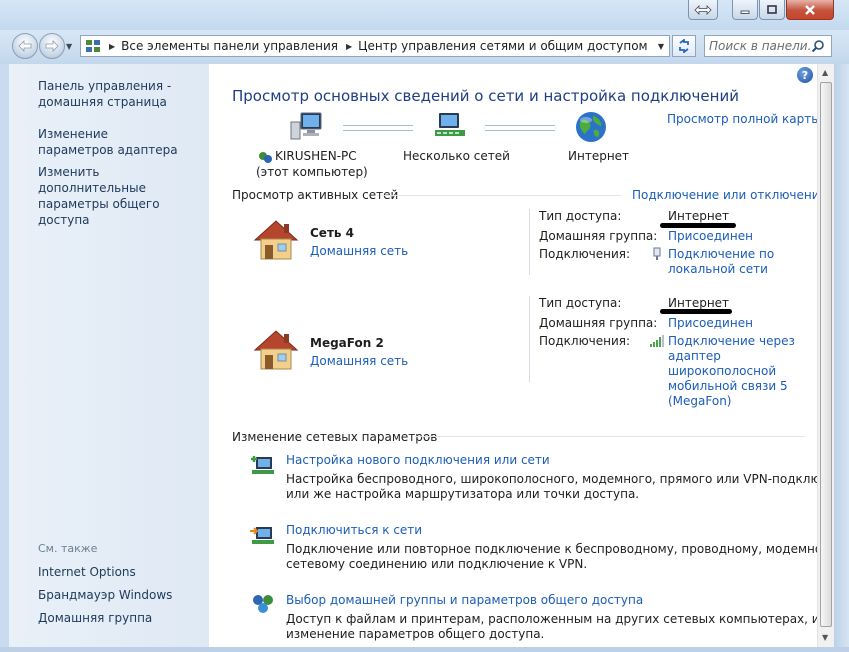  I want to click on connect-disconnect-link: Подключение или отключение, so click(724, 195).